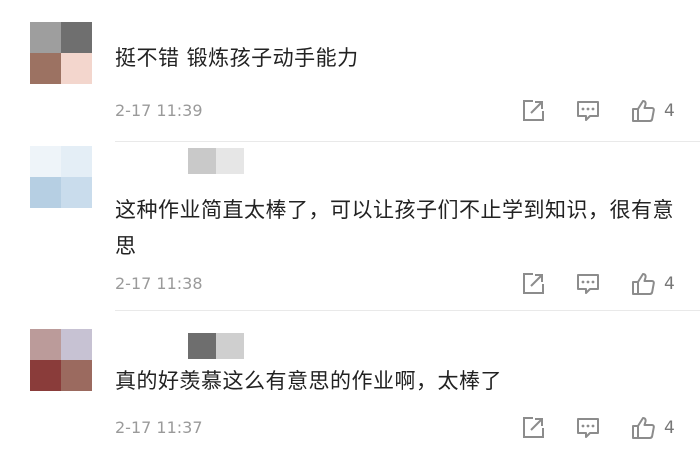 The width and height of the screenshot is (700, 451). I want to click on comment-meta: 2-17 11:39 4, so click(407, 112).